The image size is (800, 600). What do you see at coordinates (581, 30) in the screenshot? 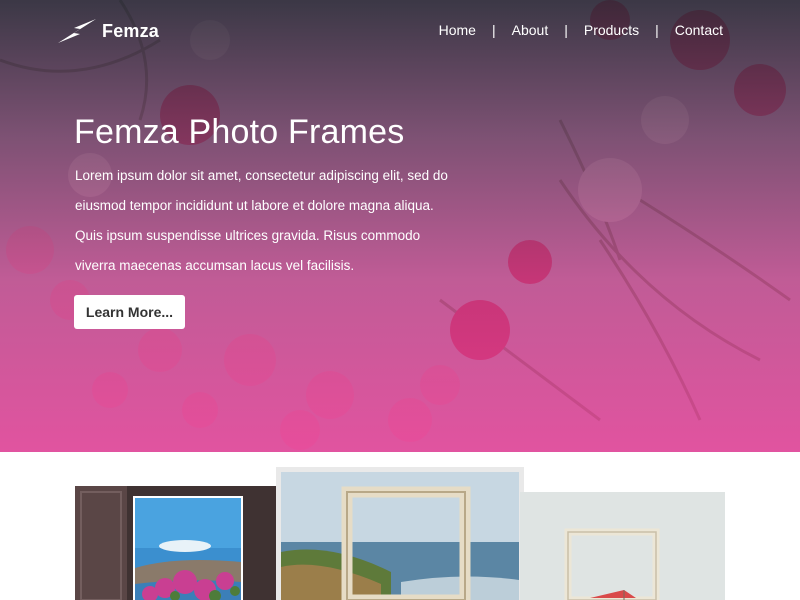
I see `main-nav: Home | About | Products | Contact` at bounding box center [581, 30].